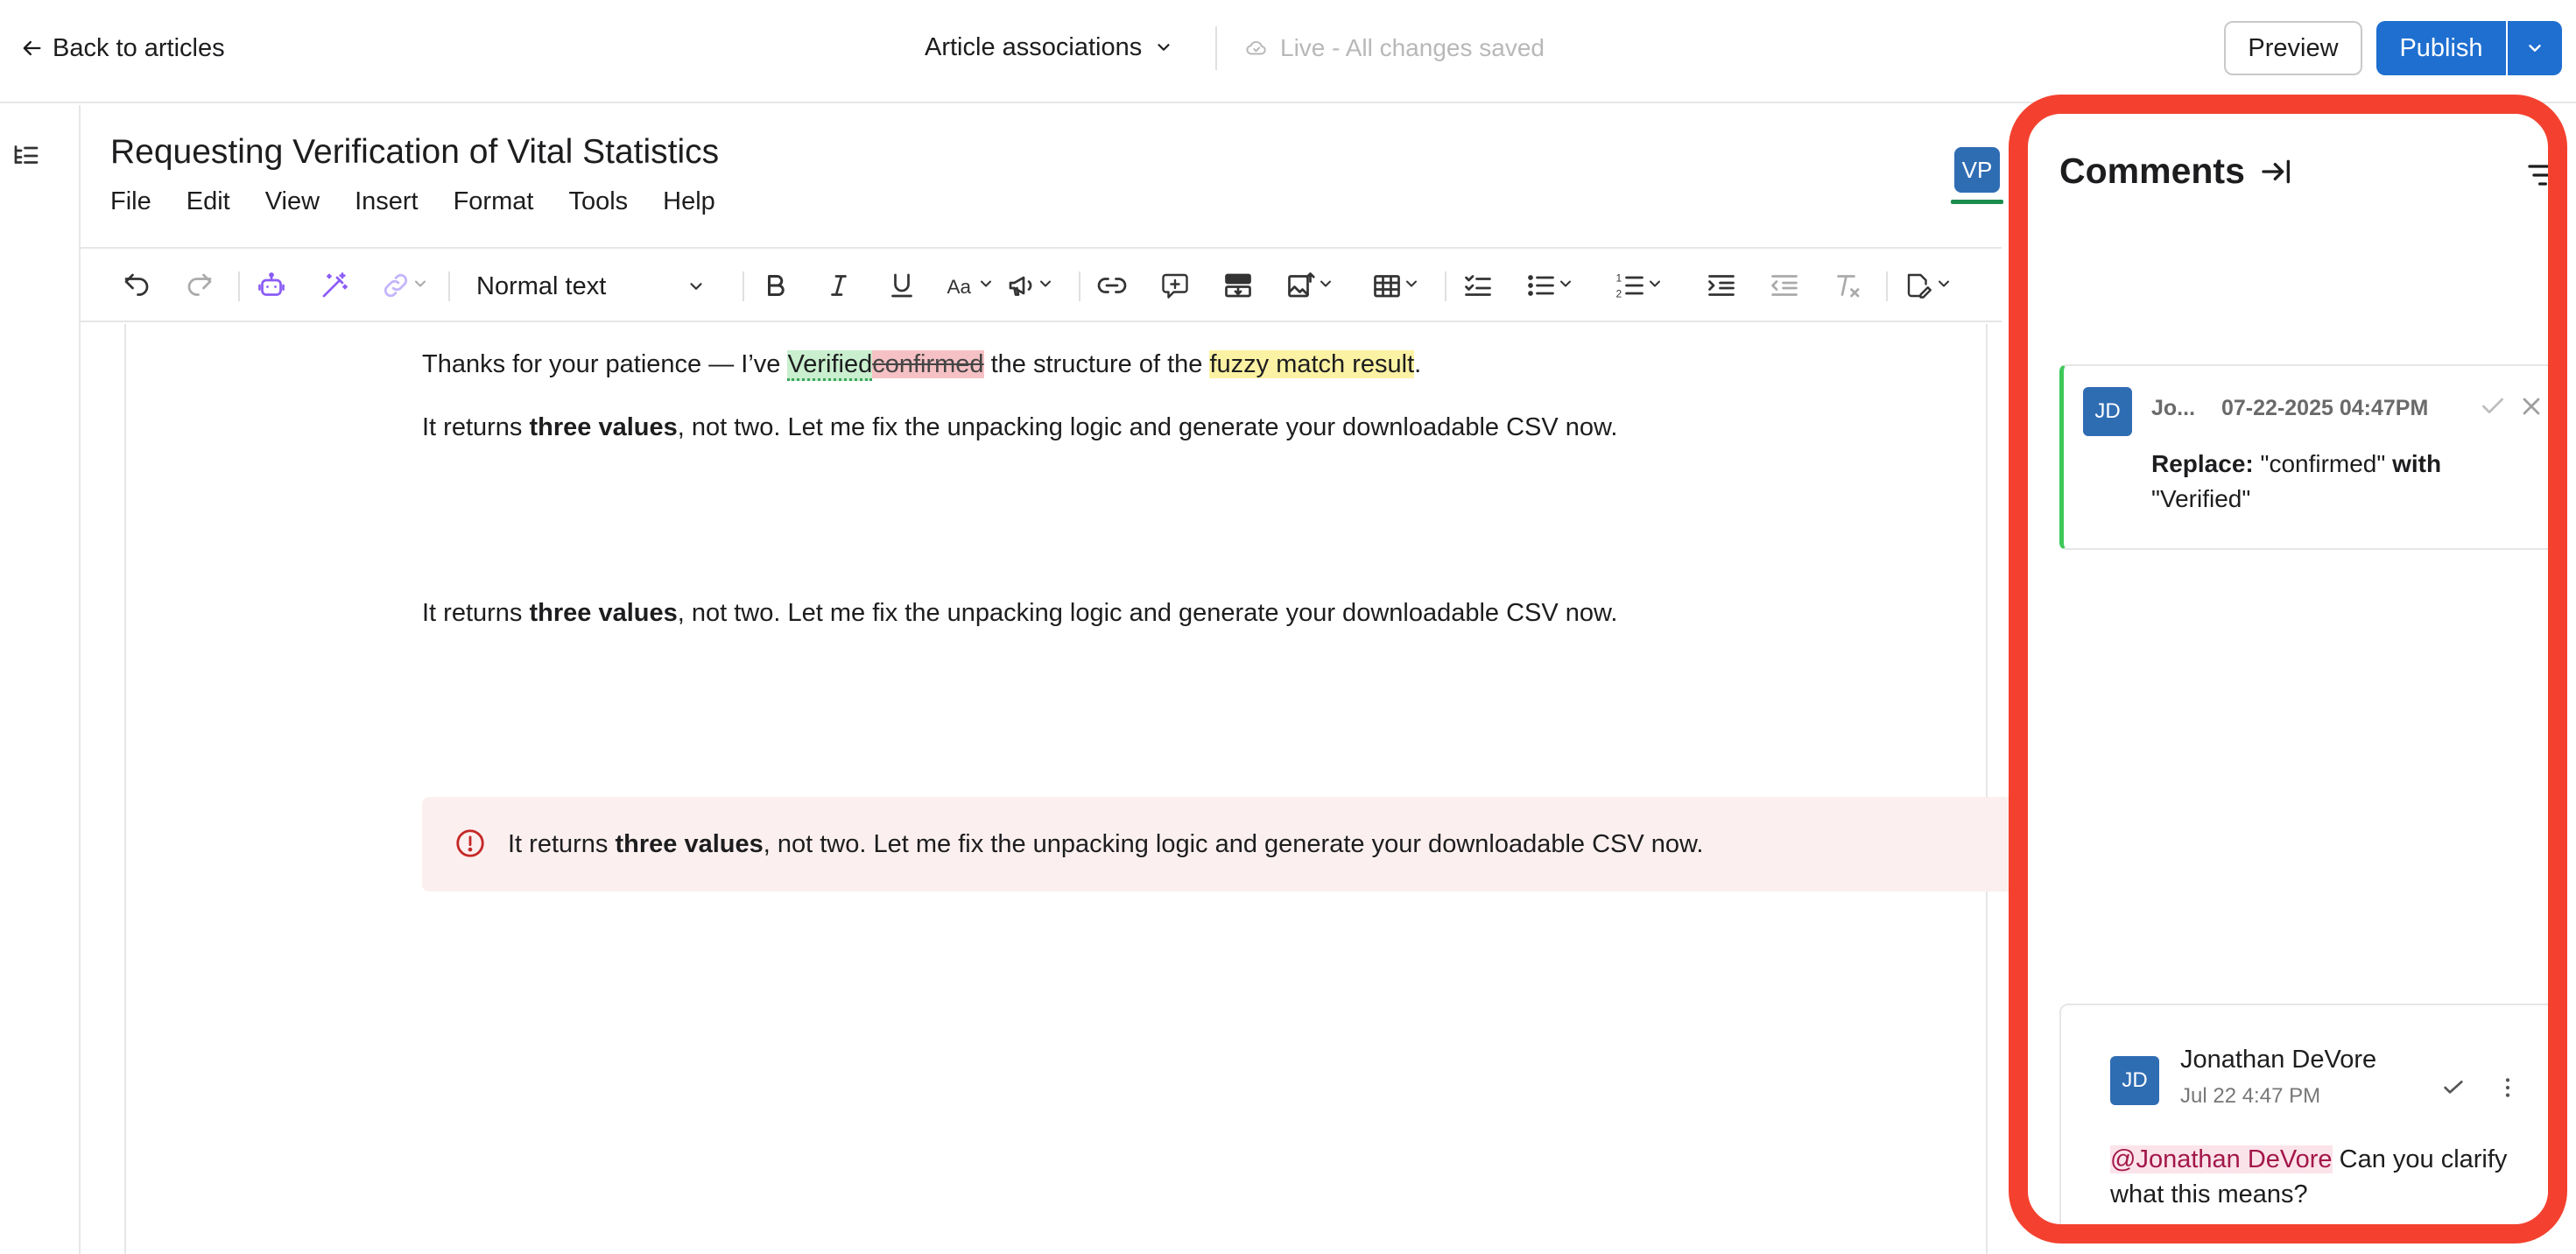 The width and height of the screenshot is (2576, 1254). I want to click on insert-image-dropdown, so click(1309, 285).